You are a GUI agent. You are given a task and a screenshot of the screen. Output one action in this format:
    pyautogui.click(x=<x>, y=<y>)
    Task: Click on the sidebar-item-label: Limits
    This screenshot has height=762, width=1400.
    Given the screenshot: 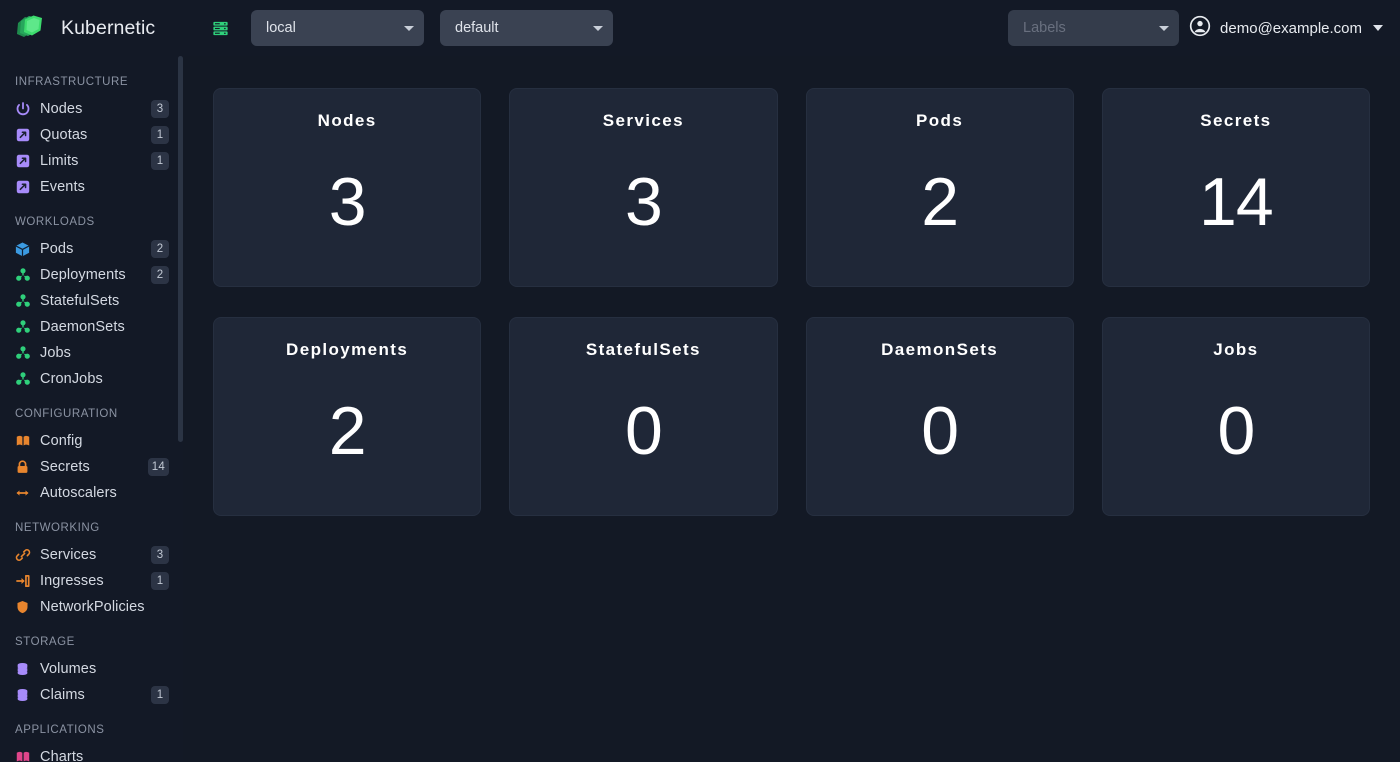 What is the action you would take?
    pyautogui.click(x=59, y=161)
    